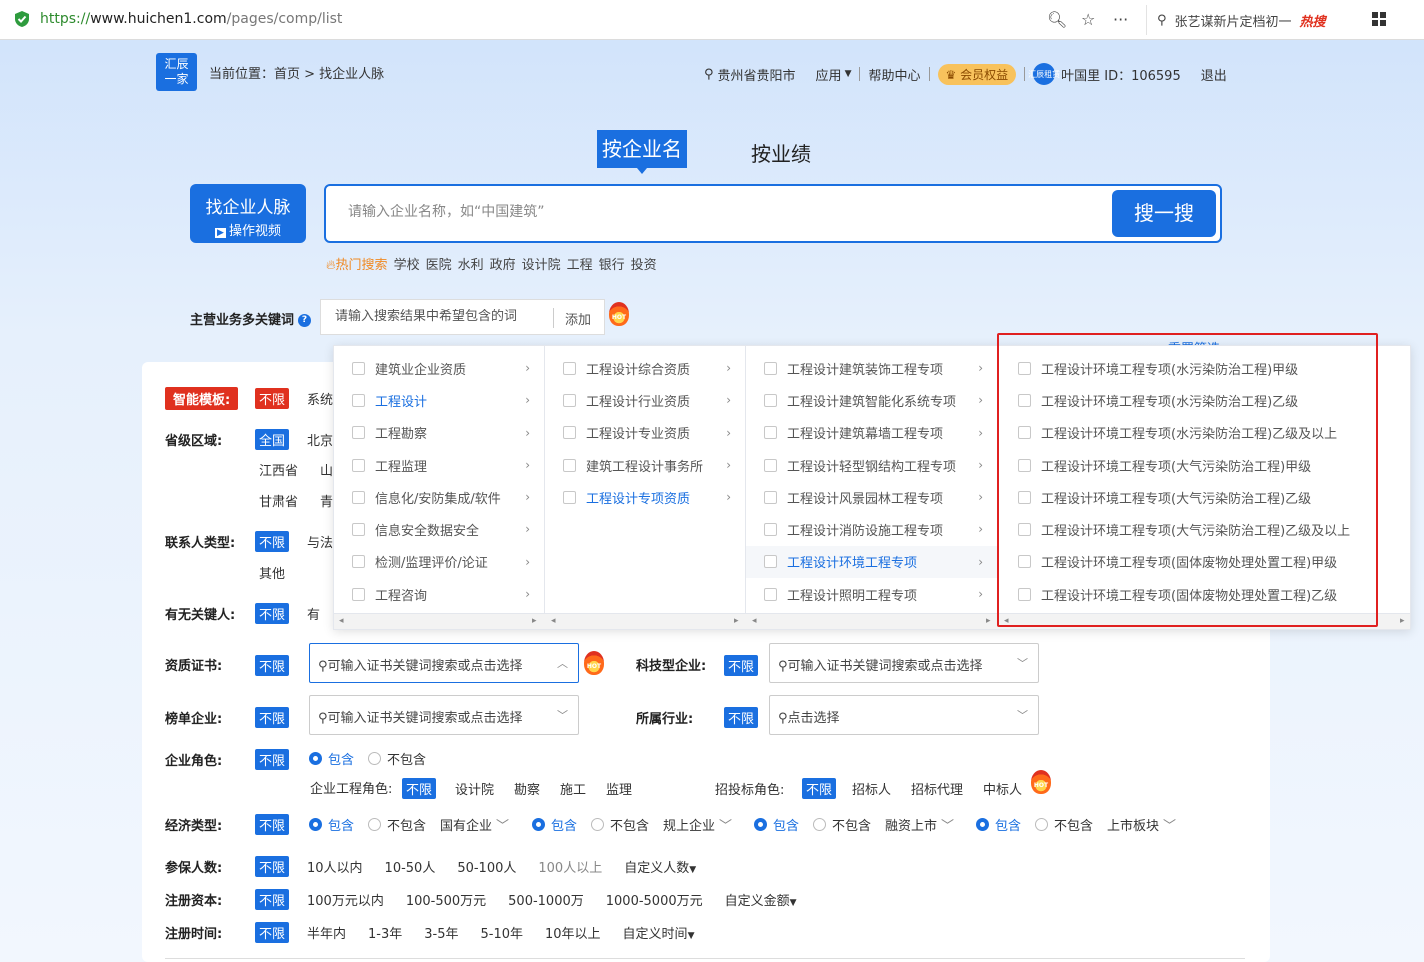 The image size is (1424, 962). What do you see at coordinates (573, 788) in the screenshot?
I see `eng-role-option: 施工` at bounding box center [573, 788].